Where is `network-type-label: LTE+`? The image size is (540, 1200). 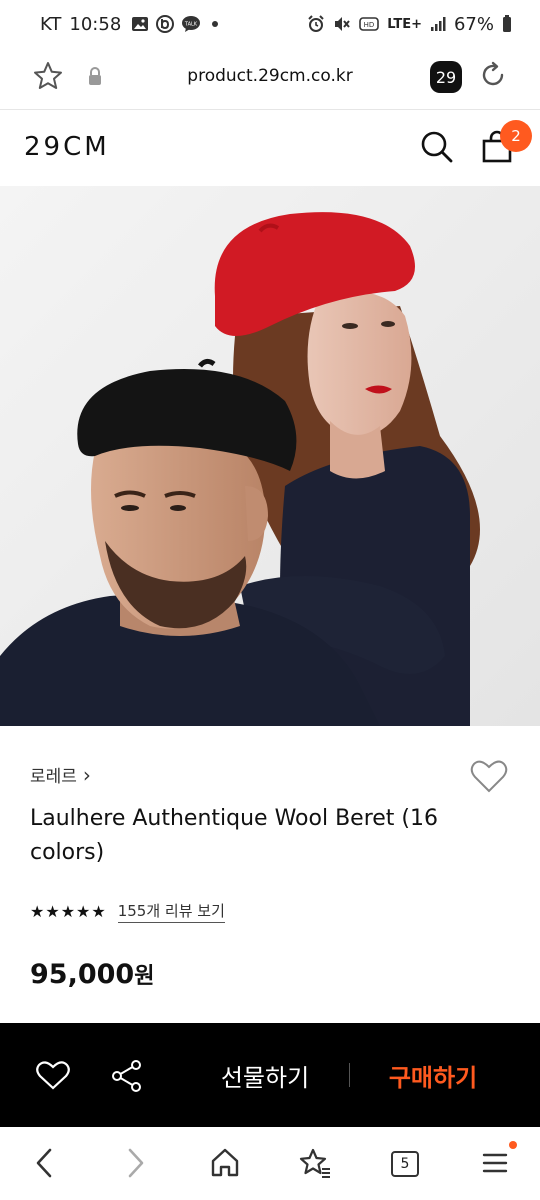
network-type-label: LTE+ is located at coordinates (404, 24).